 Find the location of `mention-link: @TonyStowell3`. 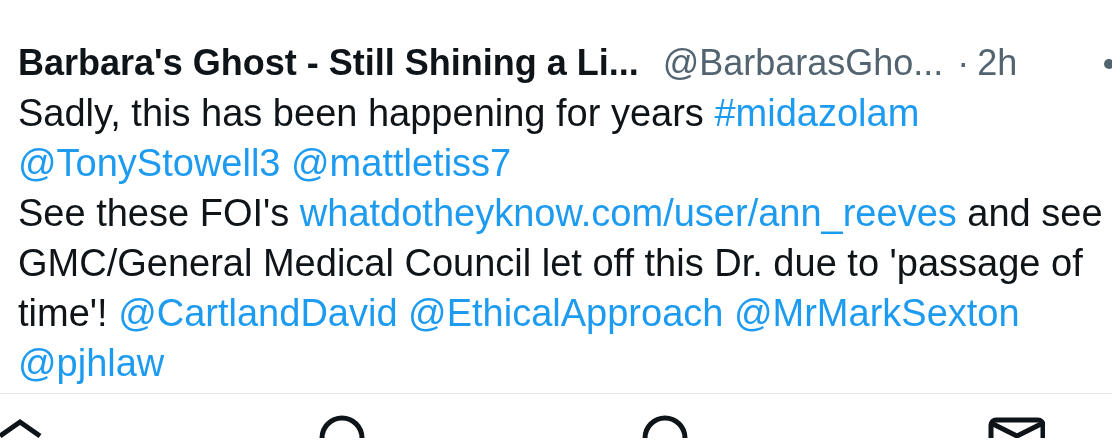

mention-link: @TonyStowell3 is located at coordinates (149, 163).